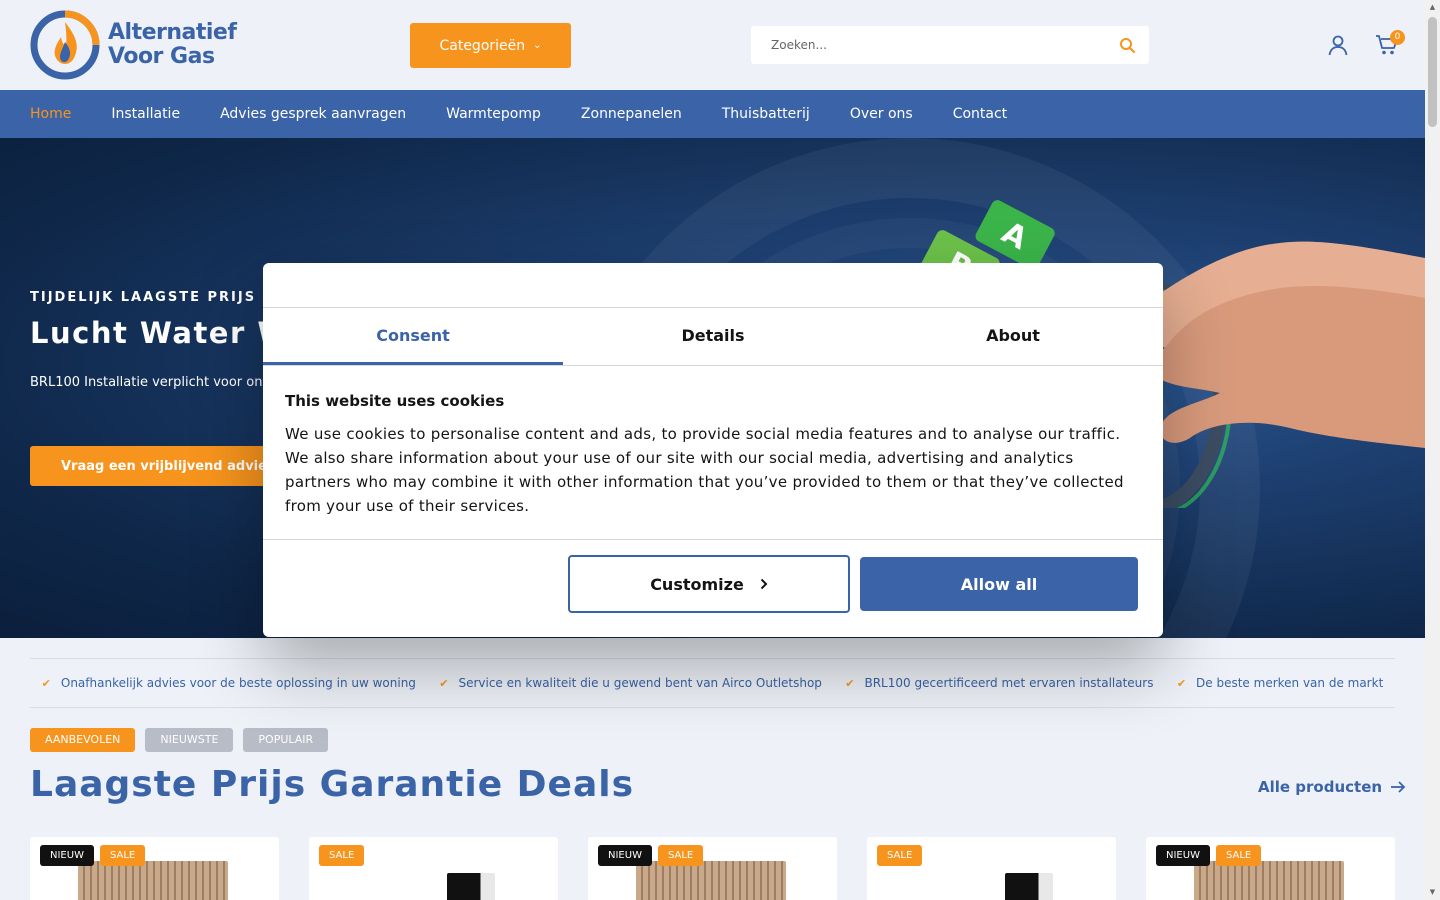 This screenshot has width=1440, height=900. Describe the element at coordinates (83, 740) in the screenshot. I see `tab-aanbevolen: AANBEVOLEN` at that location.